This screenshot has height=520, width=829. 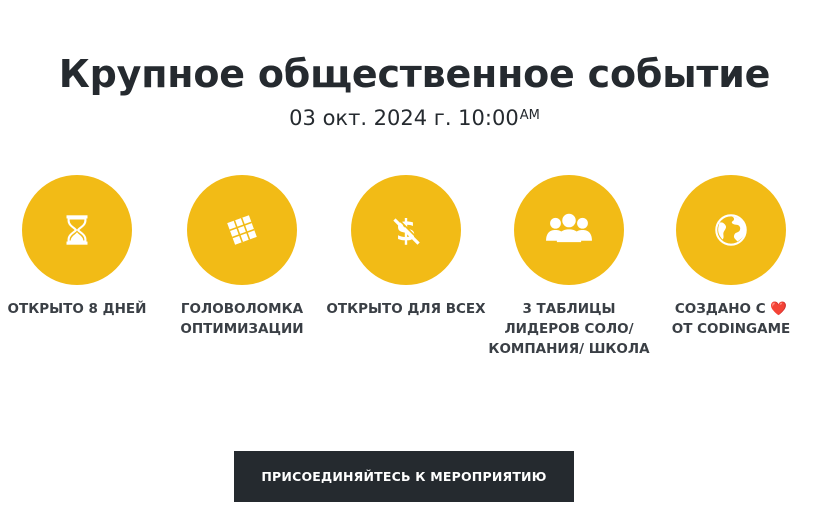 What do you see at coordinates (406, 309) in the screenshot?
I see `feature-open-label: ОТКРЫТО ДЛЯ ВСЕХ` at bounding box center [406, 309].